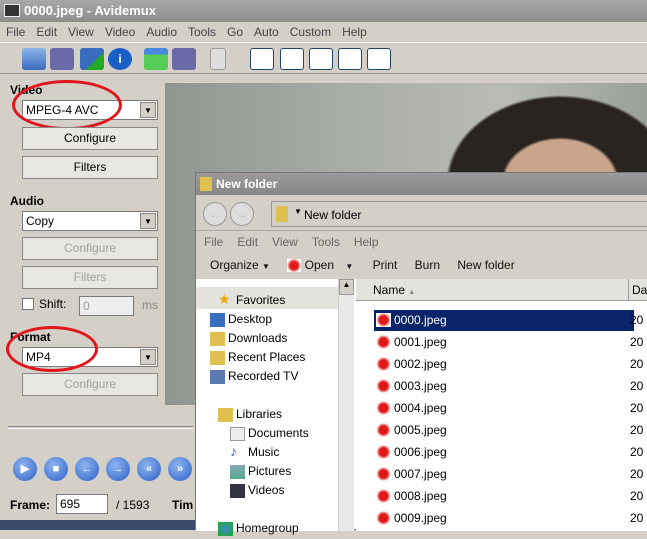 Image resolution: width=647 pixels, height=539 pixels. I want to click on ex-menu-view: View, so click(285, 242).